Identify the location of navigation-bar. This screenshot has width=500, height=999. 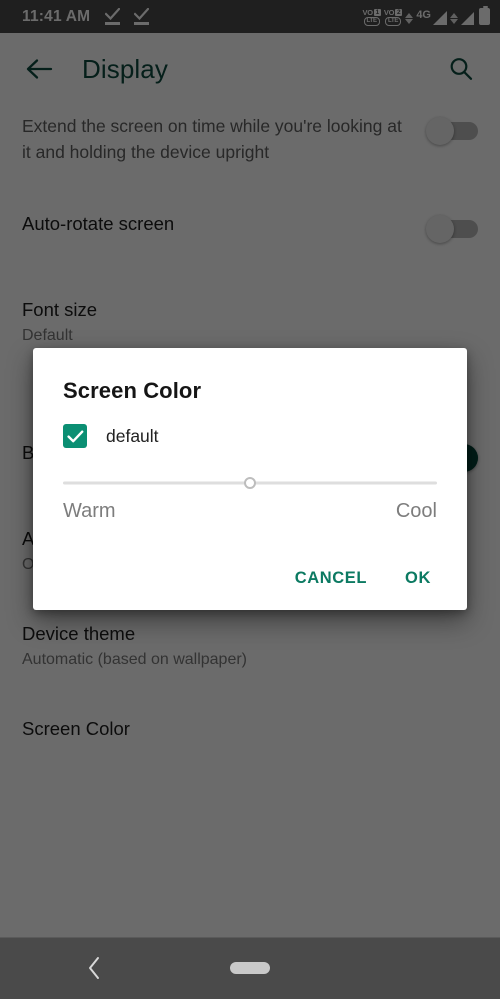
(250, 968).